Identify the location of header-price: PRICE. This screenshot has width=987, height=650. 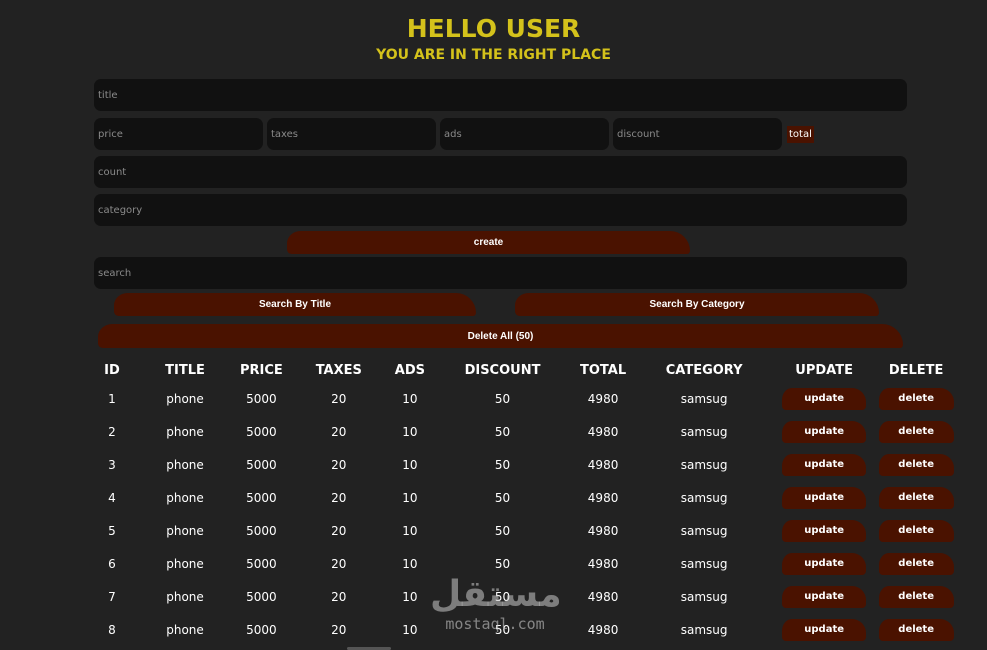
(261, 370).